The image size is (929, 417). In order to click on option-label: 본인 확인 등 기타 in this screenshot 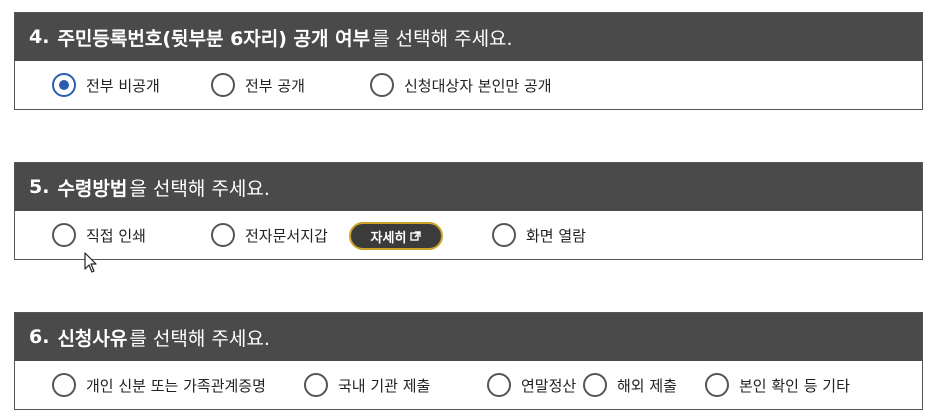, I will do `click(794, 385)`.